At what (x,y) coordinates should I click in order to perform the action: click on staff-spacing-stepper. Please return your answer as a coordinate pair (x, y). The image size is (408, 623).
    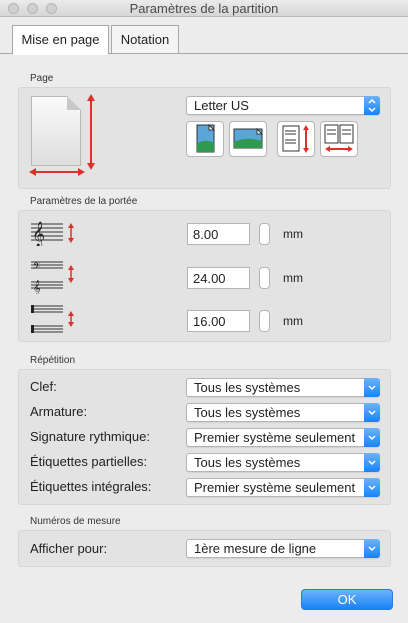
    Looking at the image, I should click on (264, 321).